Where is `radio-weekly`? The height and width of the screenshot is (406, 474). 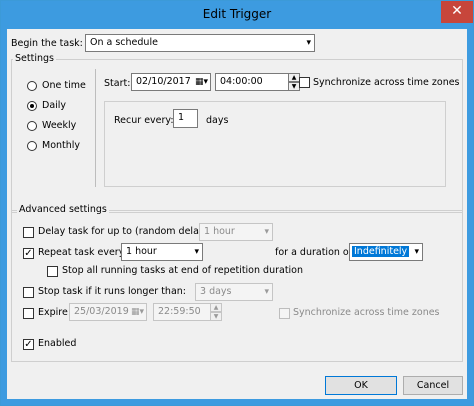 radio-weekly is located at coordinates (32, 126).